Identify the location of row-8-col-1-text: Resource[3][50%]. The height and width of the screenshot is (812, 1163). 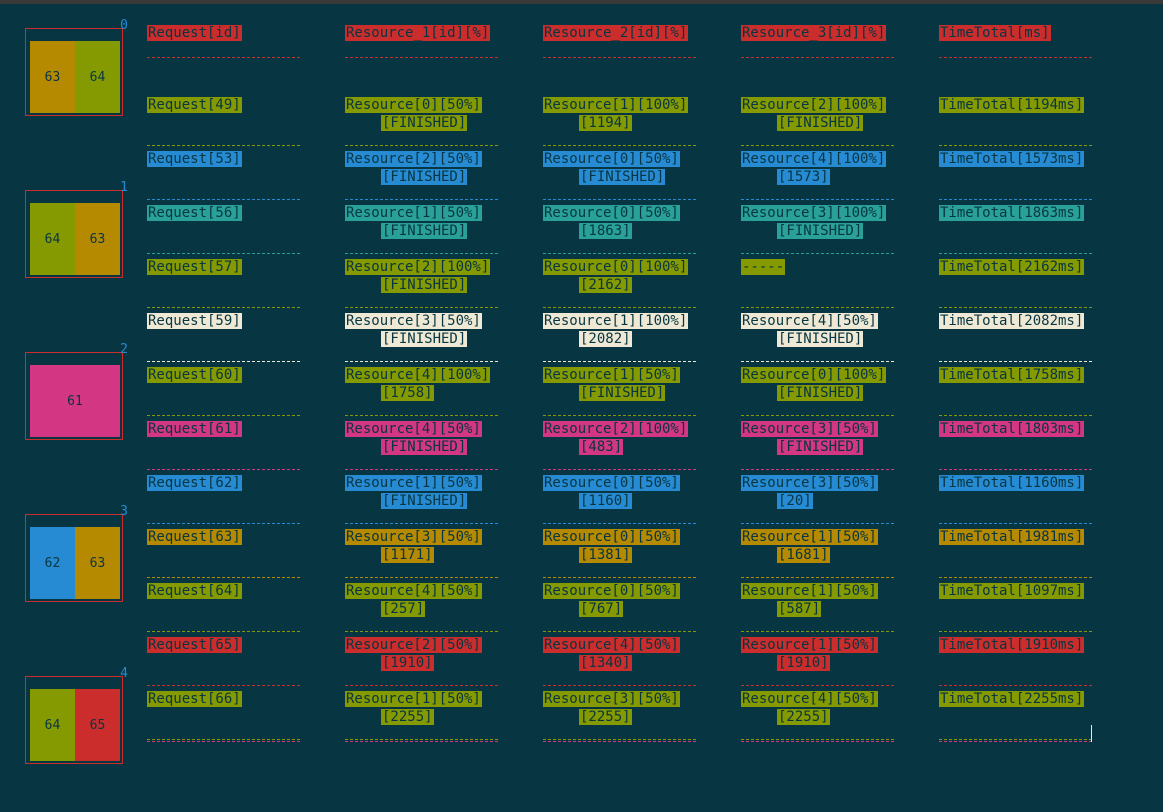
(413, 537).